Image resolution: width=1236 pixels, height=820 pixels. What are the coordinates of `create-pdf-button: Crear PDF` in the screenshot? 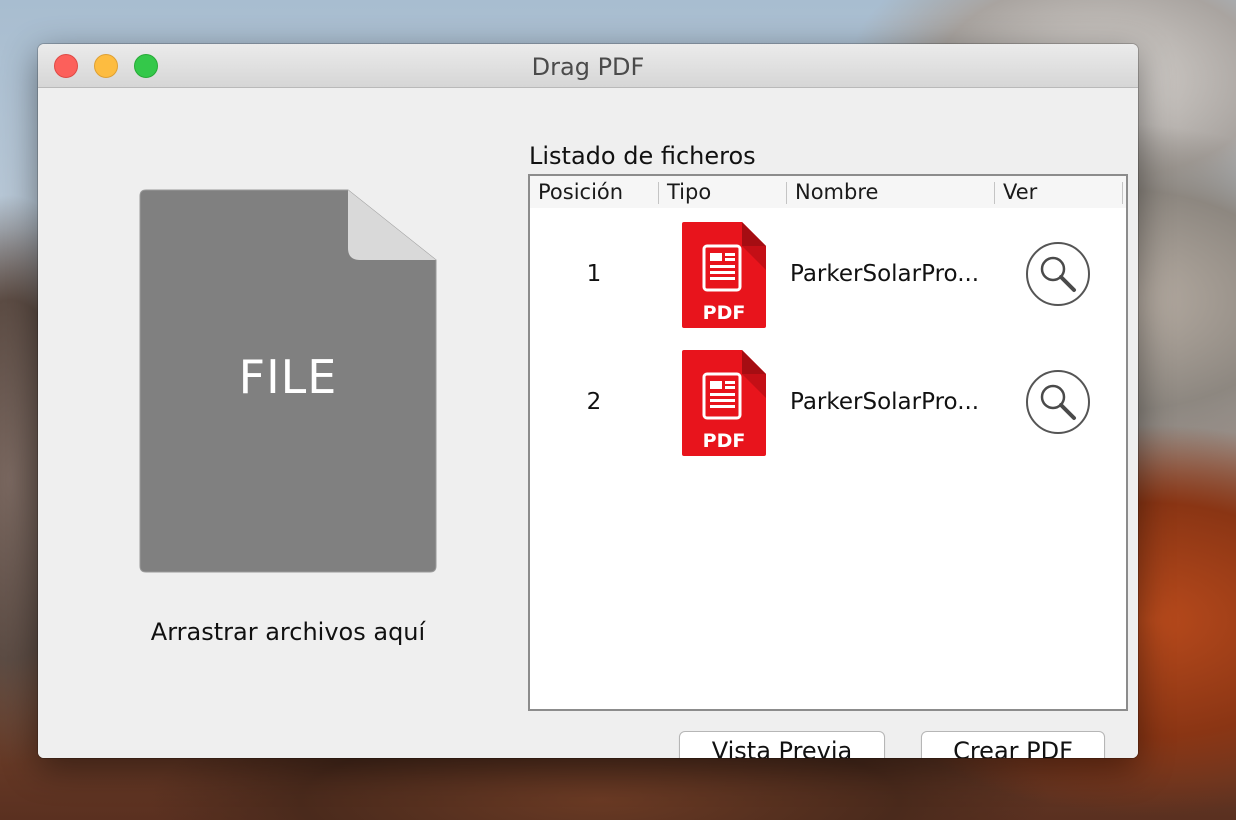 It's located at (1013, 744).